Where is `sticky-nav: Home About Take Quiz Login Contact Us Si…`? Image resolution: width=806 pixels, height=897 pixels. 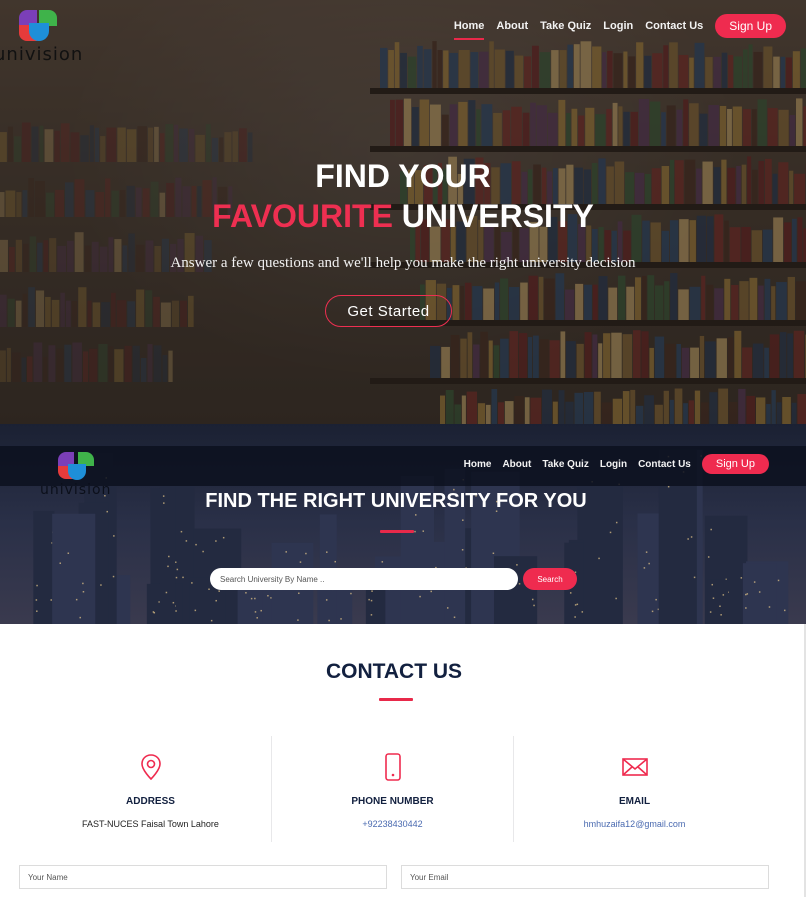
sticky-nav: Home About Take Quiz Login Contact Us Si… is located at coordinates (611, 464).